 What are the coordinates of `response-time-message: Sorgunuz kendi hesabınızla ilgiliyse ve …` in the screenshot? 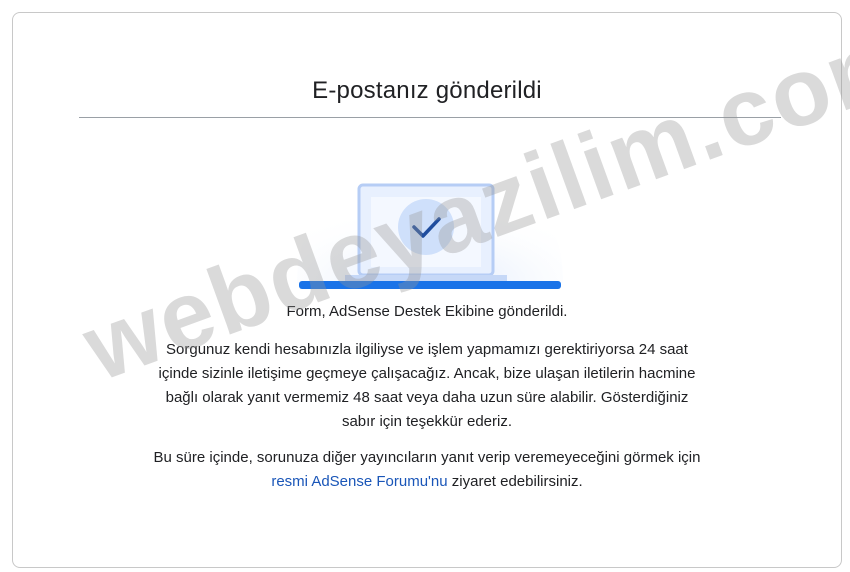 It's located at (427, 385).